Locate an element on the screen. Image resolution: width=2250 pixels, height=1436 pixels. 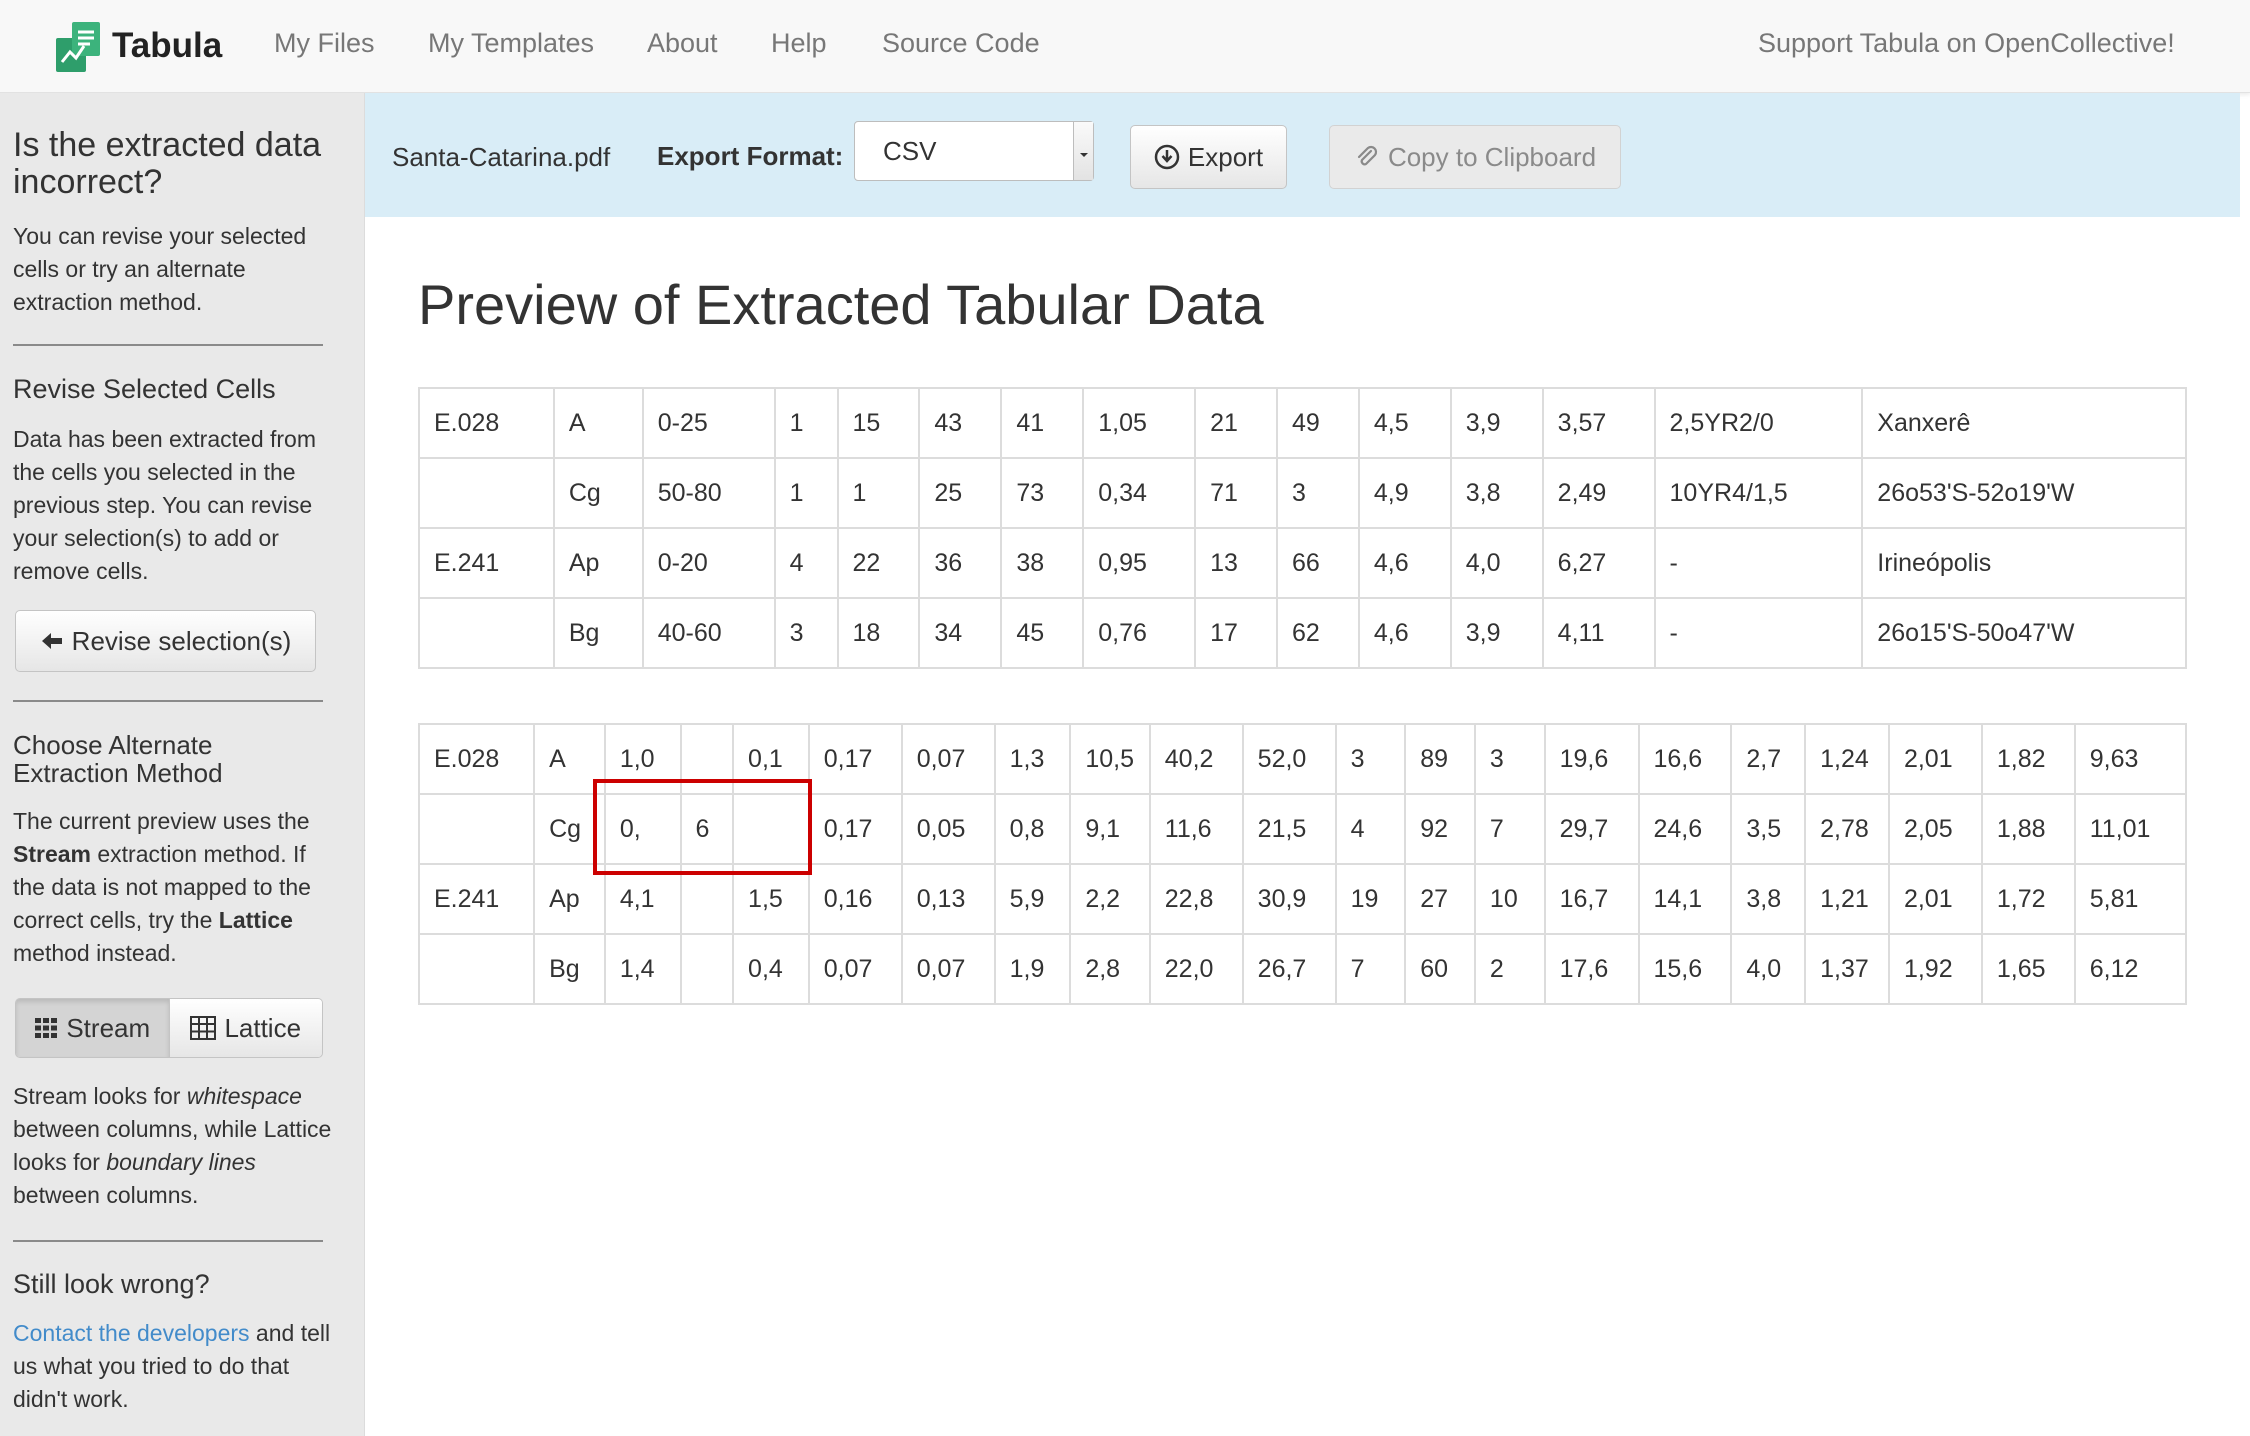
table-cell: 1,72 is located at coordinates (2028, 899).